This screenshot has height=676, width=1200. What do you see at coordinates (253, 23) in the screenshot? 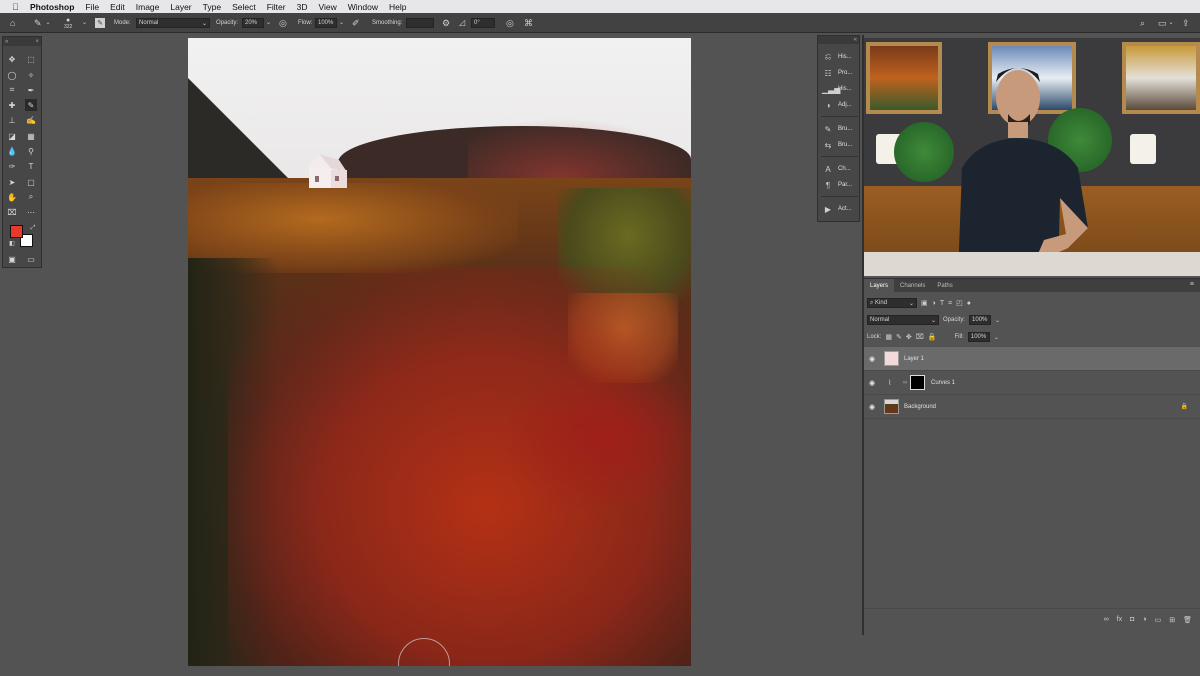
I see `opacity-field: 20%` at bounding box center [253, 23].